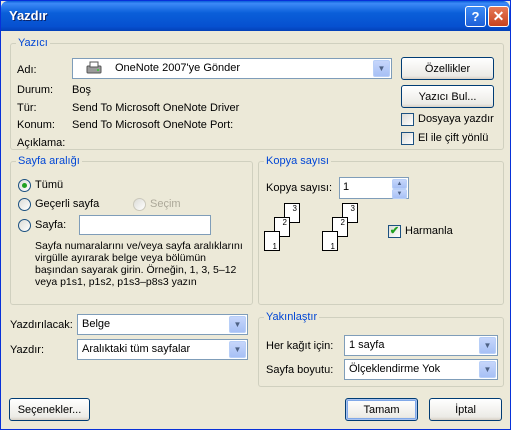 This screenshot has width=511, height=430. Describe the element at coordinates (297, 161) in the screenshot. I see `copies-group-label: Kopya sayısı` at that location.